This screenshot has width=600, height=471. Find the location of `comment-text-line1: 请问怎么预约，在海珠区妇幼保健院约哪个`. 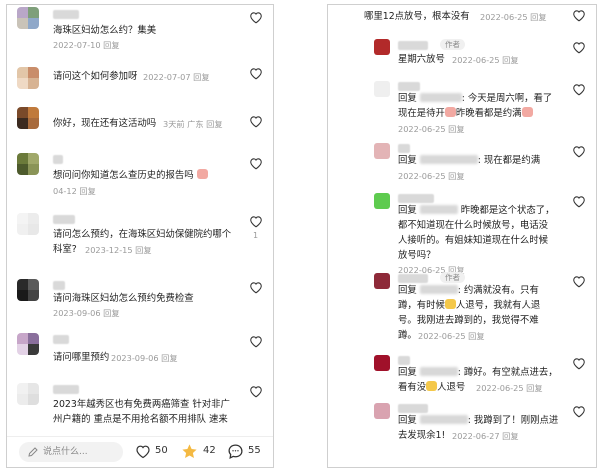

comment-text-line1: 请问怎么预约，在海珠区妇幼保健院约哪个 is located at coordinates (142, 234).